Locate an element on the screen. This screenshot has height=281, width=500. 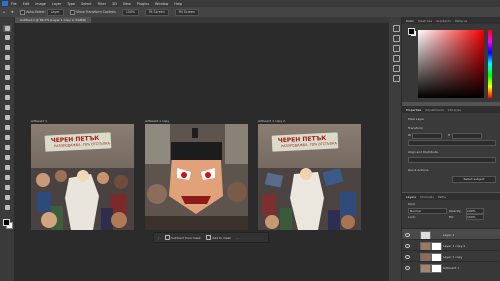
width-label: W is located at coordinates (409, 135).